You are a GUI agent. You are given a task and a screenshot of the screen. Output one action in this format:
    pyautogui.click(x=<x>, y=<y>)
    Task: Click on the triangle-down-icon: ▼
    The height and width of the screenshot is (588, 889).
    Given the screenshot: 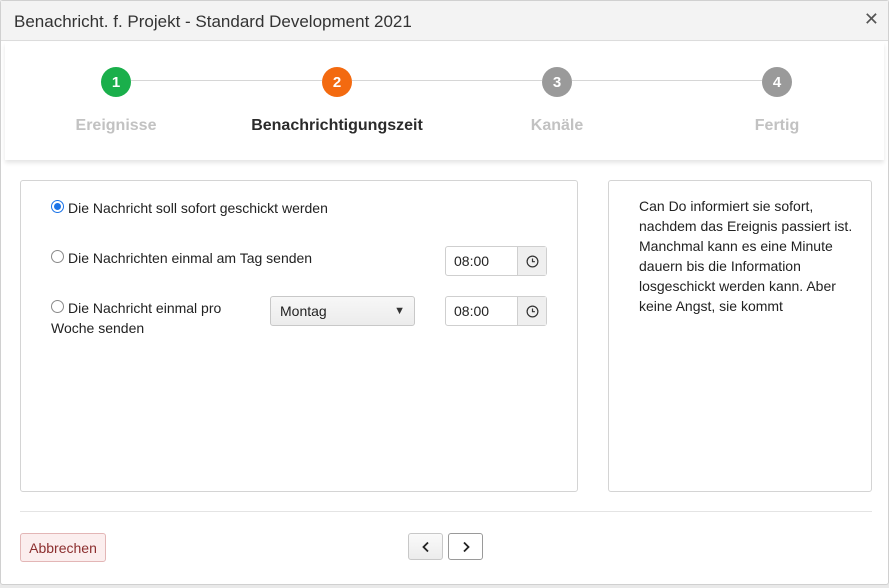 What is the action you would take?
    pyautogui.click(x=399, y=311)
    